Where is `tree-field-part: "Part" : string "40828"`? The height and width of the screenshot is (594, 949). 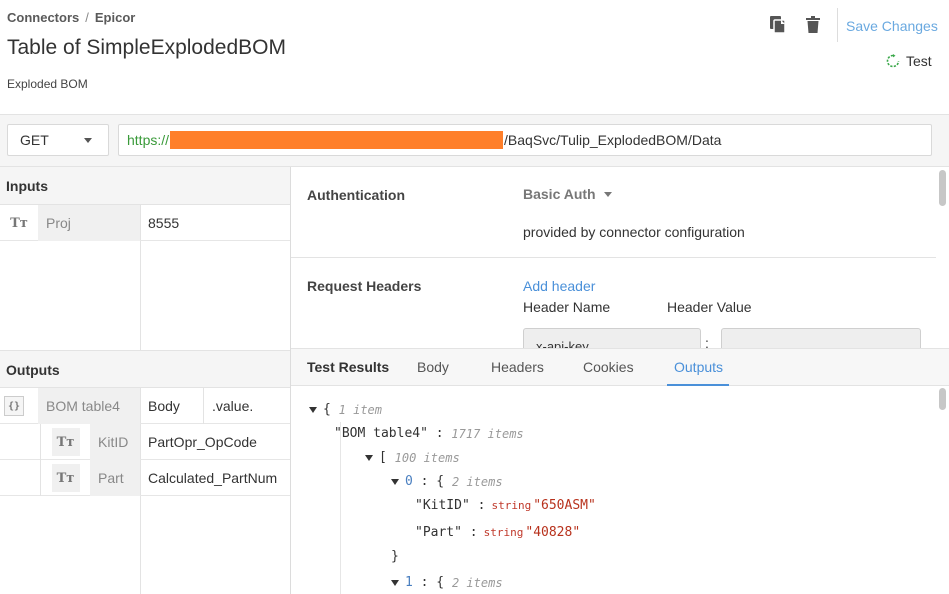
tree-field-part: "Part" : string "40828" is located at coordinates (498, 532).